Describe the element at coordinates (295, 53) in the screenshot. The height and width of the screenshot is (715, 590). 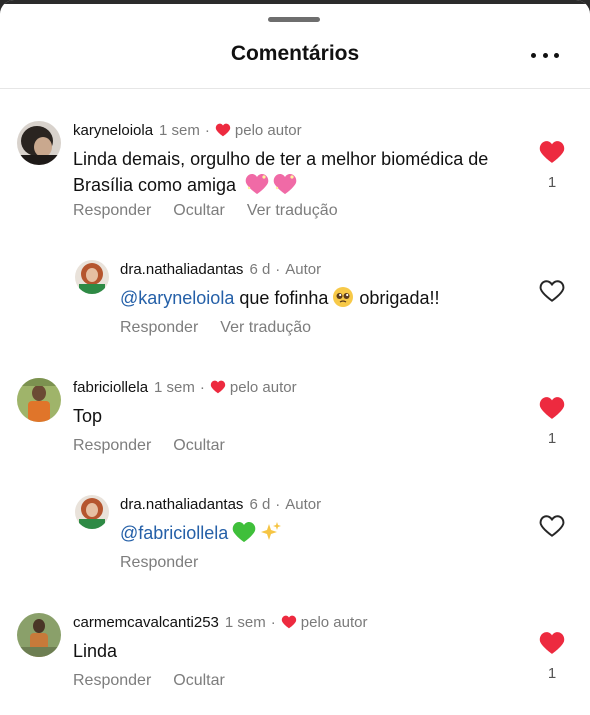
I see `page-title: Comentários` at that location.